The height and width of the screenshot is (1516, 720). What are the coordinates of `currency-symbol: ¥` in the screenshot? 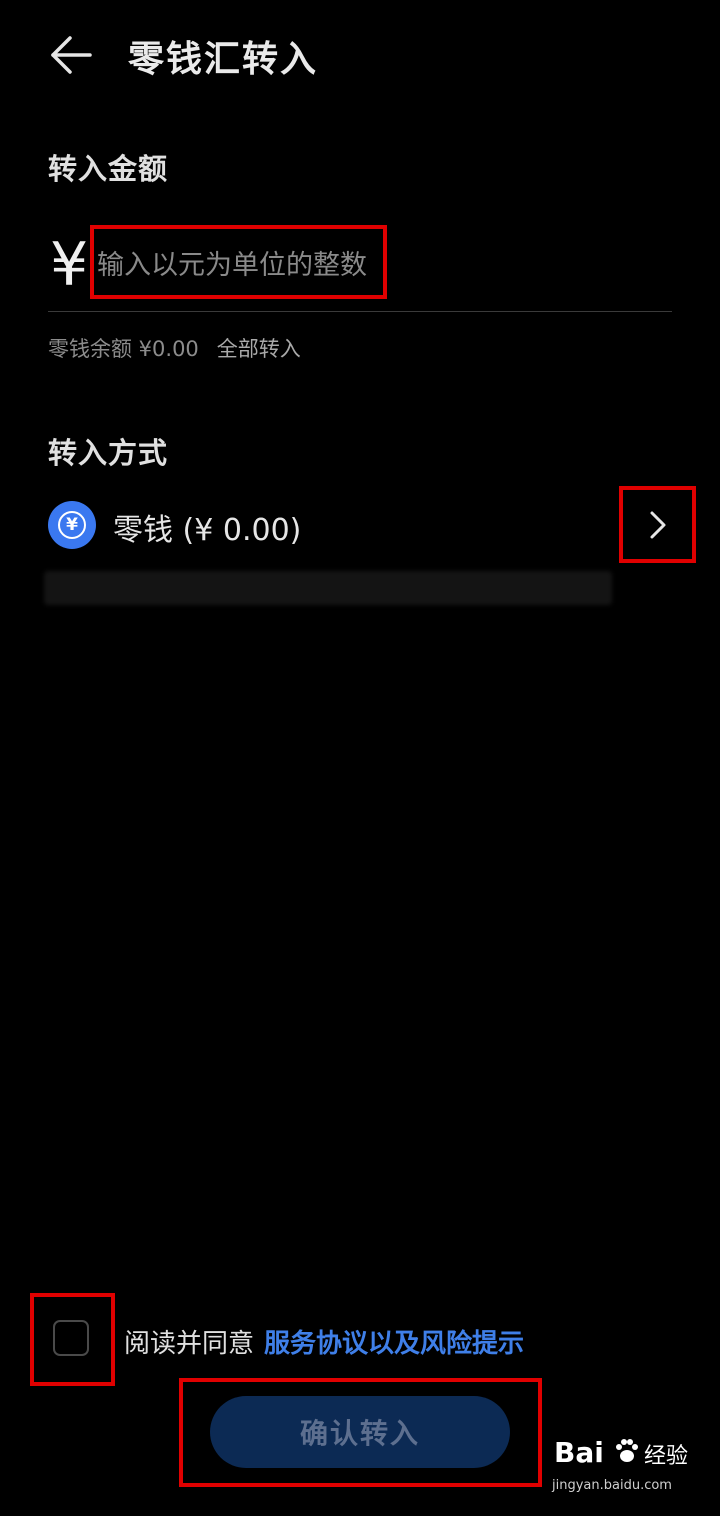 It's located at (69, 265).